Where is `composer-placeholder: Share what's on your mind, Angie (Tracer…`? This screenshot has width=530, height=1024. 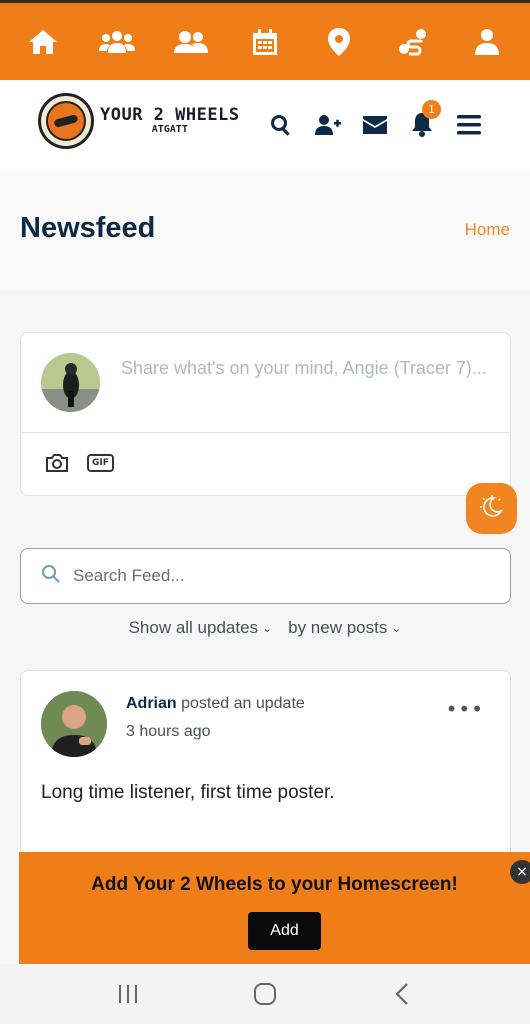 composer-placeholder: Share what's on your mind, Angie (Tracer… is located at coordinates (311, 368).